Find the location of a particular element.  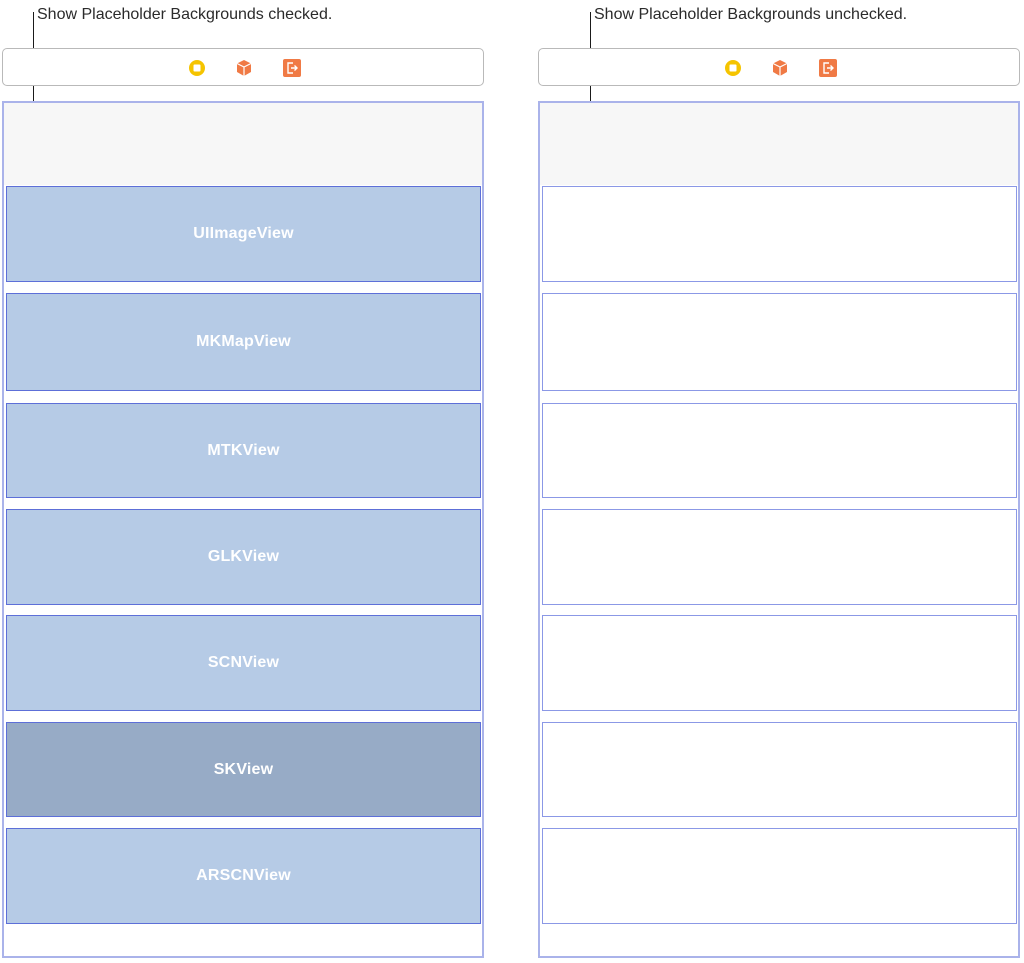

view-label: MKMapView is located at coordinates (243, 341).